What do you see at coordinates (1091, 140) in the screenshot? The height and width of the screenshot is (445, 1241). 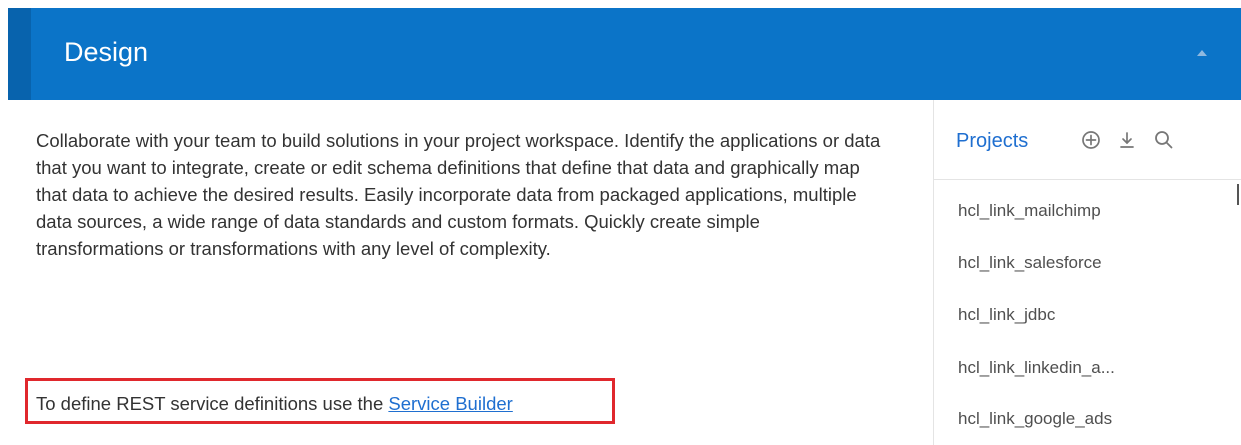 I see `add-circle-icon` at bounding box center [1091, 140].